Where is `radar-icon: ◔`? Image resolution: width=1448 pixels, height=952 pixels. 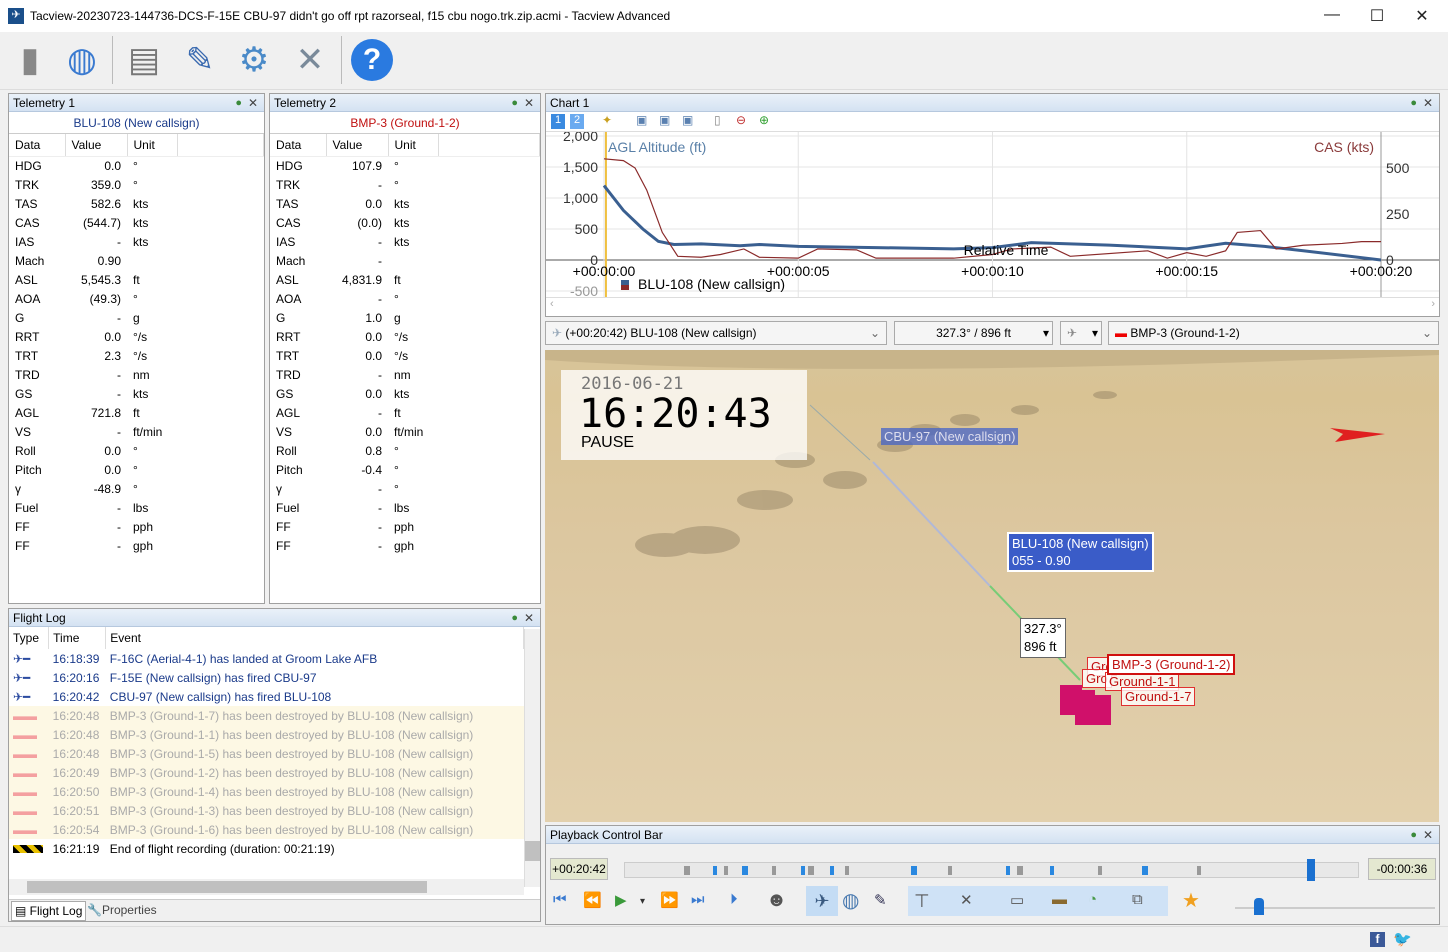
radar-icon: ◔ is located at coordinates (1092, 899).